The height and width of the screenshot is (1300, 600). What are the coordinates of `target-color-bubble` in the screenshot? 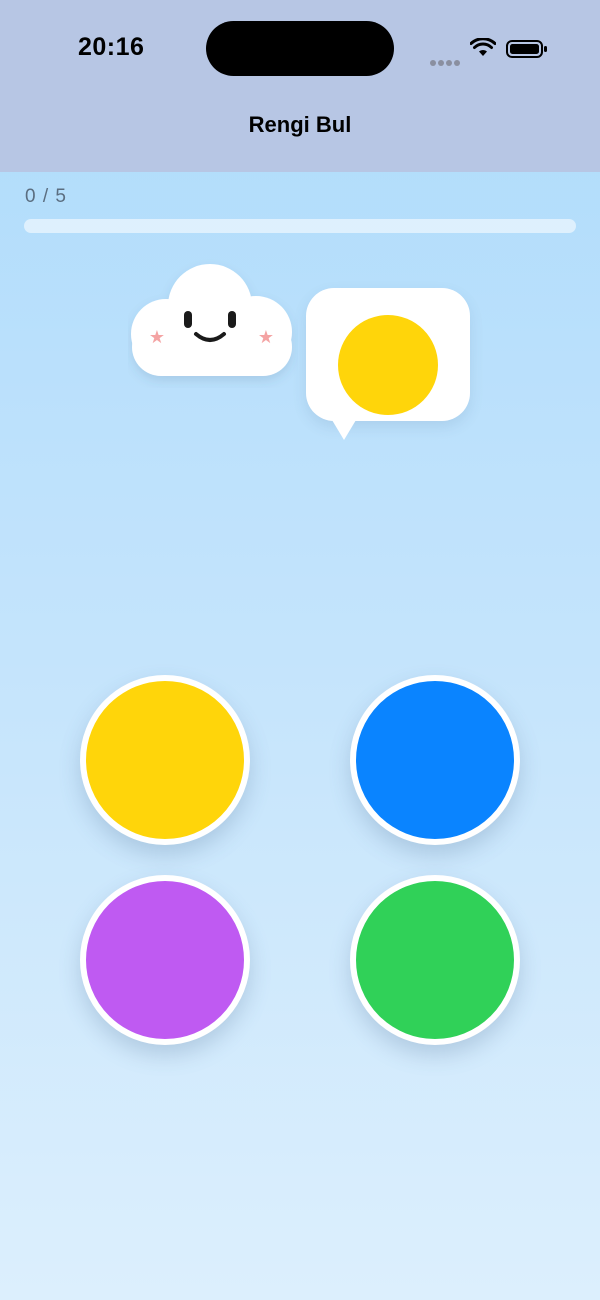 It's located at (388, 354).